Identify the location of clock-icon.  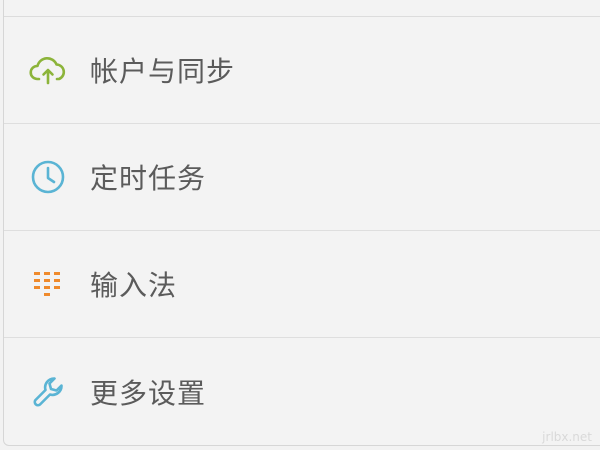
(48, 177).